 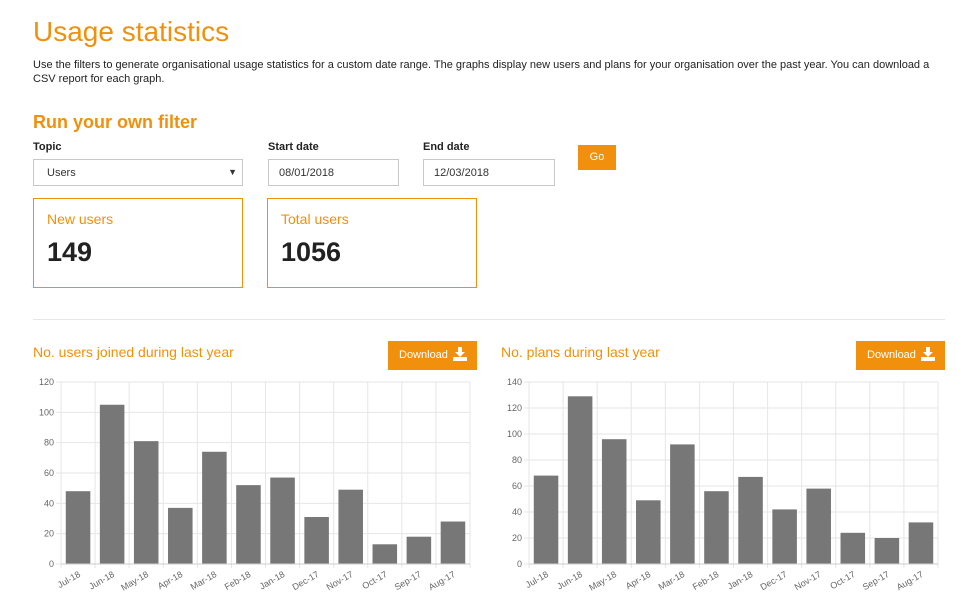 I want to click on users-chart-xtick-label: May-18, so click(x=134, y=581).